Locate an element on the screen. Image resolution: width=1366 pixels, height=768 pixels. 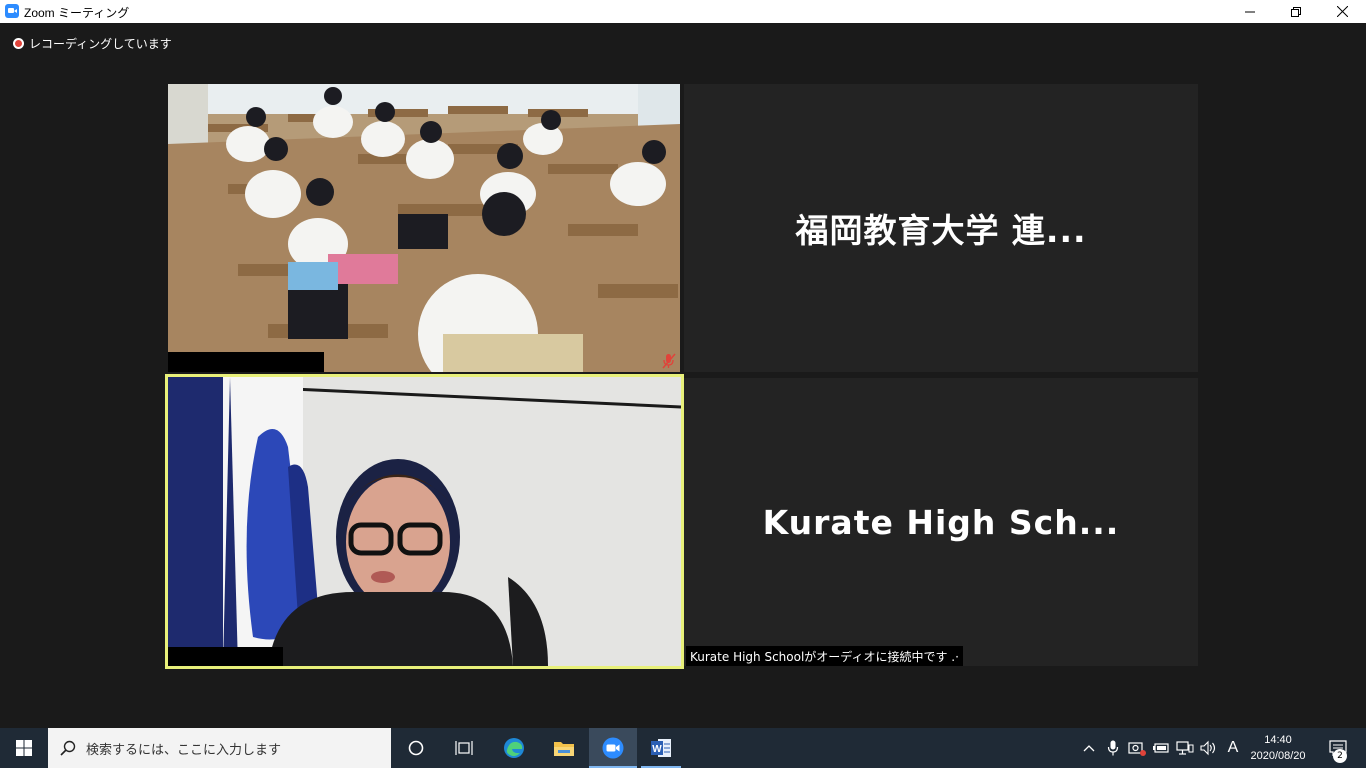
windows-logo-icon is located at coordinates (24, 748).